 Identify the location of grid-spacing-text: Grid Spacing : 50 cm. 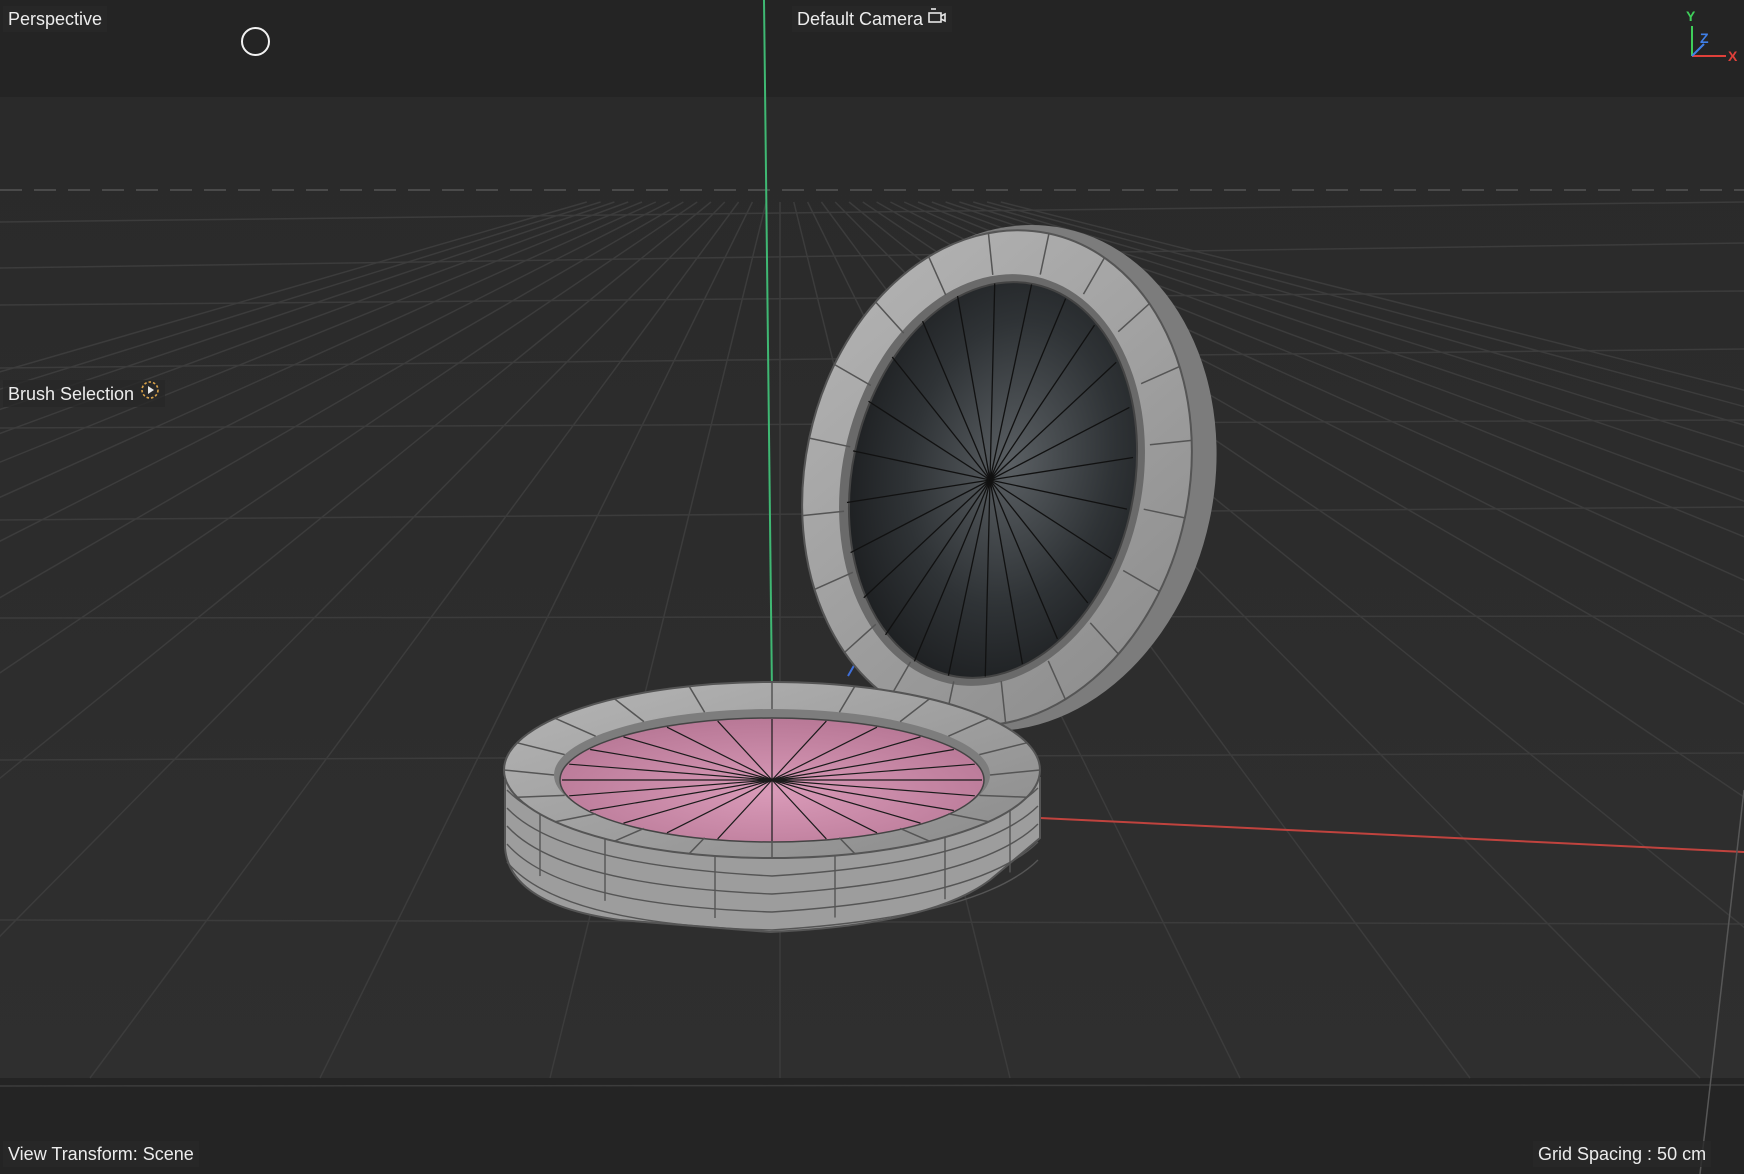
(1622, 1154).